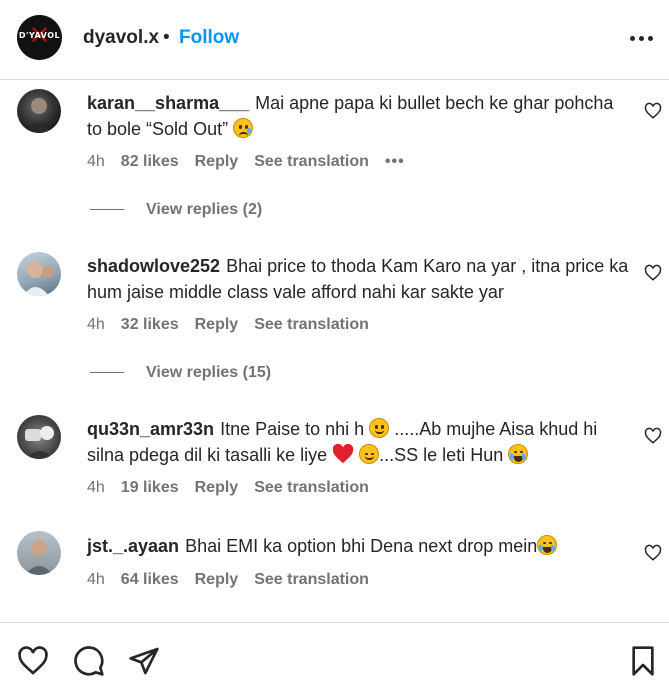 This screenshot has width=669, height=693. I want to click on comment-username: karan__sharma___, so click(168, 103).